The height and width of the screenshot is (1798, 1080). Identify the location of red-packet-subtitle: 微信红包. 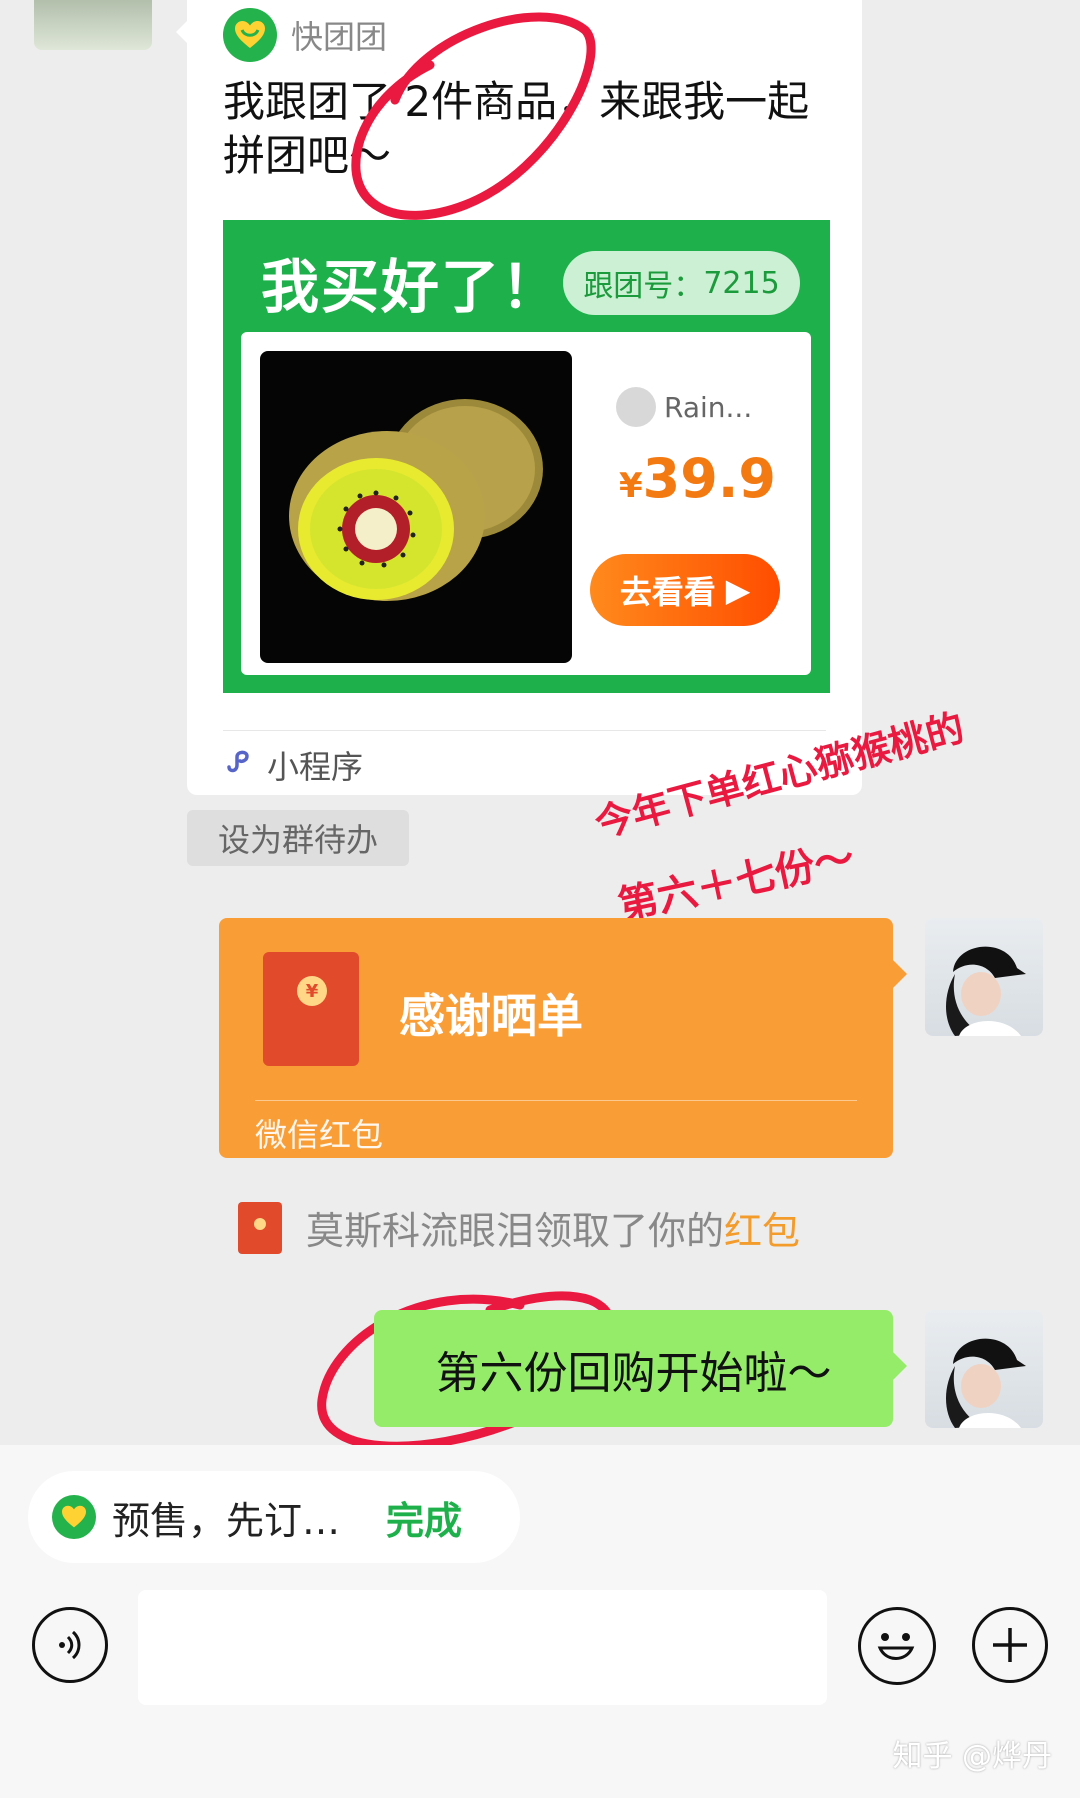
(319, 1135).